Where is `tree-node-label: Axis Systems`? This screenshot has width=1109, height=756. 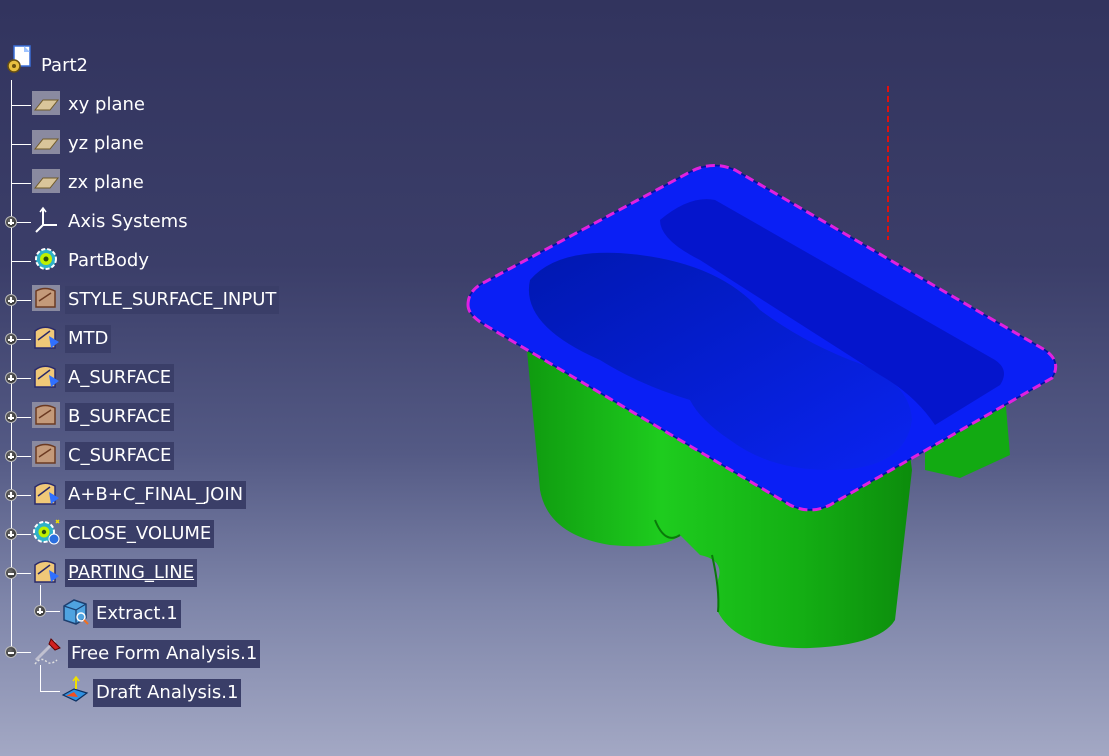
tree-node-label: Axis Systems is located at coordinates (128, 221).